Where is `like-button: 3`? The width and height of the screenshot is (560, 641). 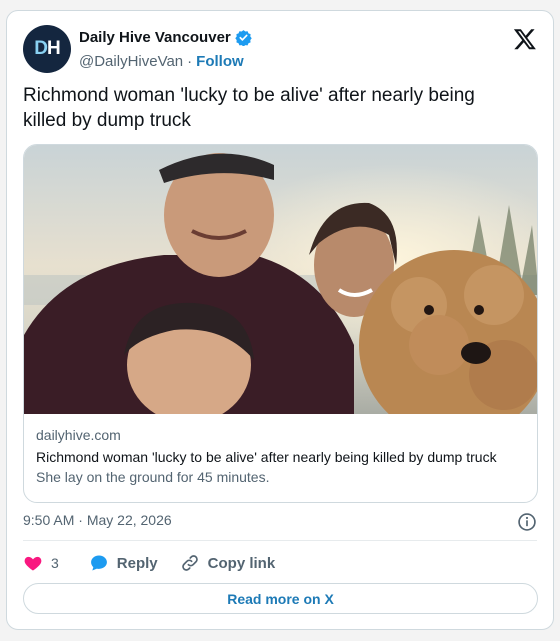
like-button: 3 is located at coordinates (45, 563).